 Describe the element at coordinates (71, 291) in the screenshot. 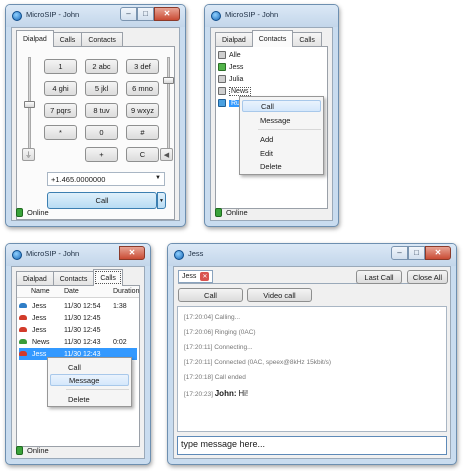

I see `column-header-date: Date` at that location.